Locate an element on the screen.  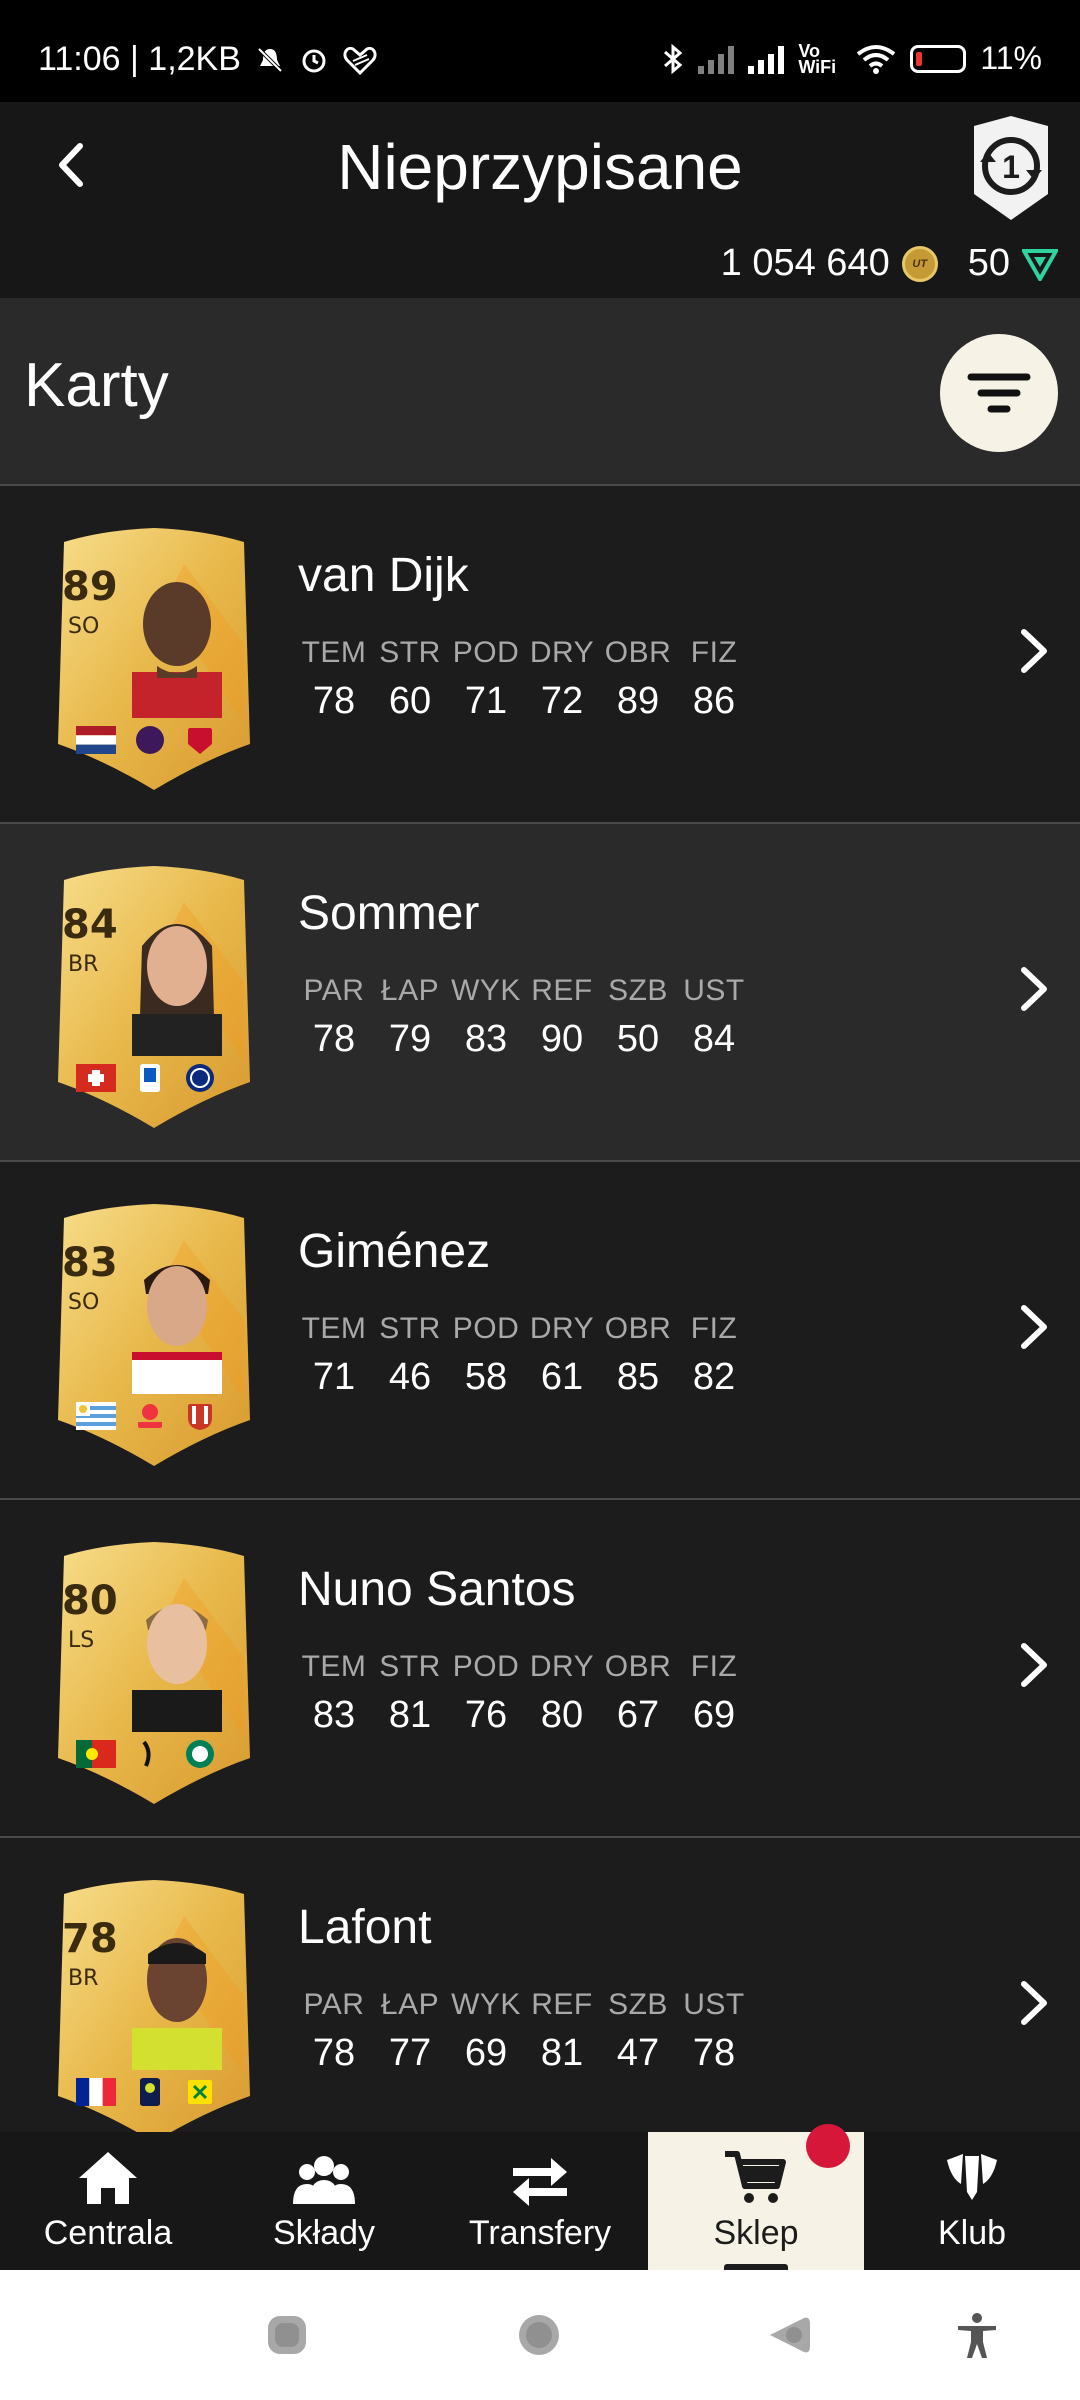
card-position: LS is located at coordinates (81, 1640).